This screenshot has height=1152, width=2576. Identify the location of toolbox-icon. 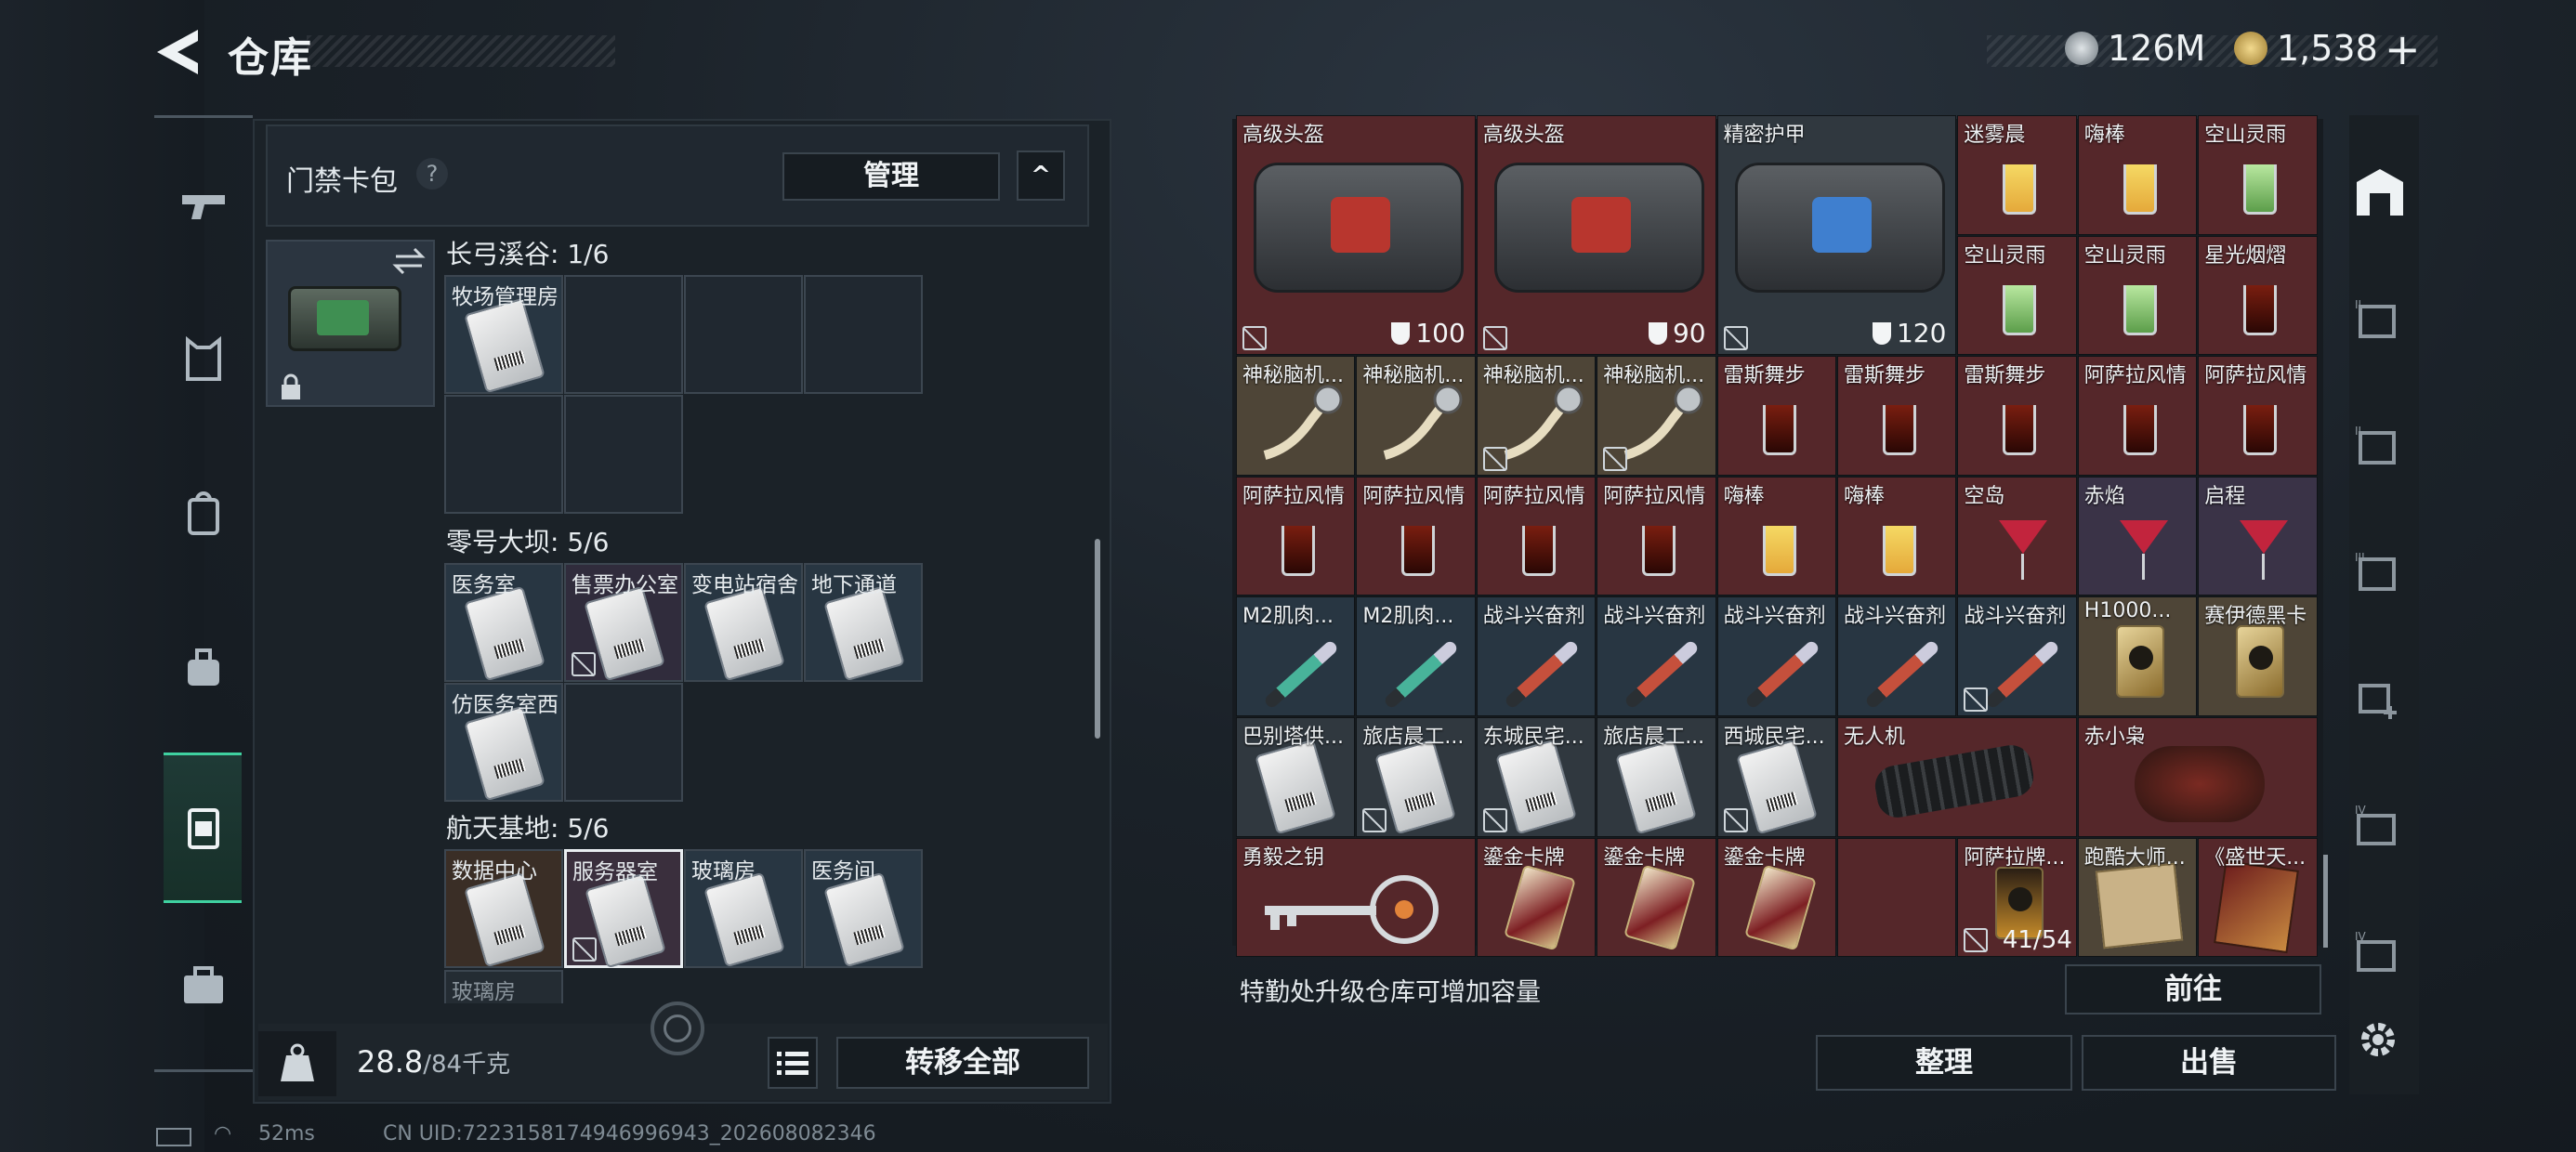
(203, 985).